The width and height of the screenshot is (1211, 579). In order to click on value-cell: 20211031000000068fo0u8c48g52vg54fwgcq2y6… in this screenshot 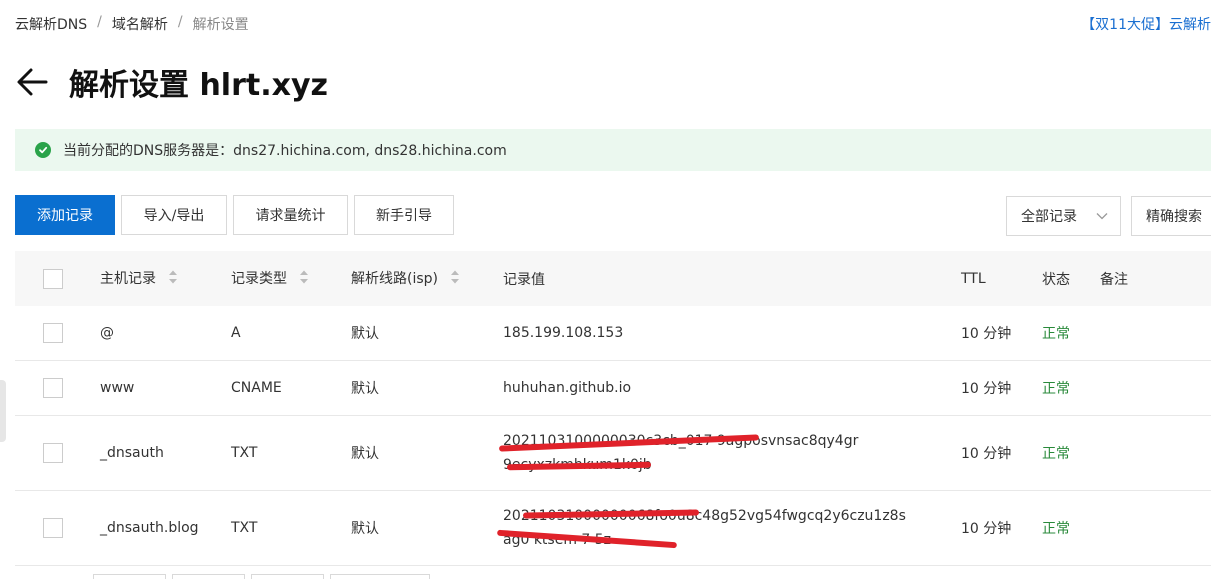, I will do `click(729, 528)`.